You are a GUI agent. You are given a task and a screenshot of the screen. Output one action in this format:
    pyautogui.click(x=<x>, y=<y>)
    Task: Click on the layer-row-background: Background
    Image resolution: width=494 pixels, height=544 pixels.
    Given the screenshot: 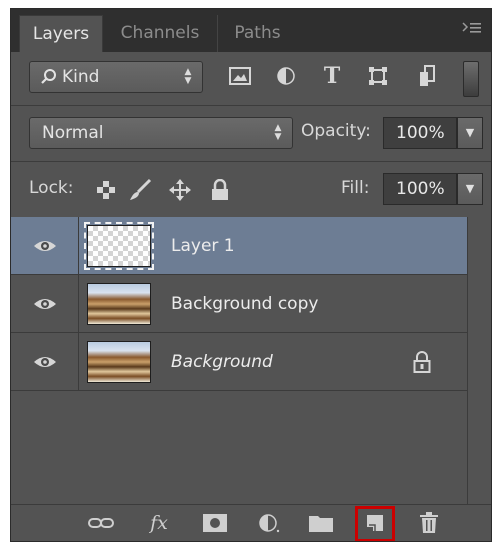 What is the action you would take?
    pyautogui.click(x=239, y=362)
    